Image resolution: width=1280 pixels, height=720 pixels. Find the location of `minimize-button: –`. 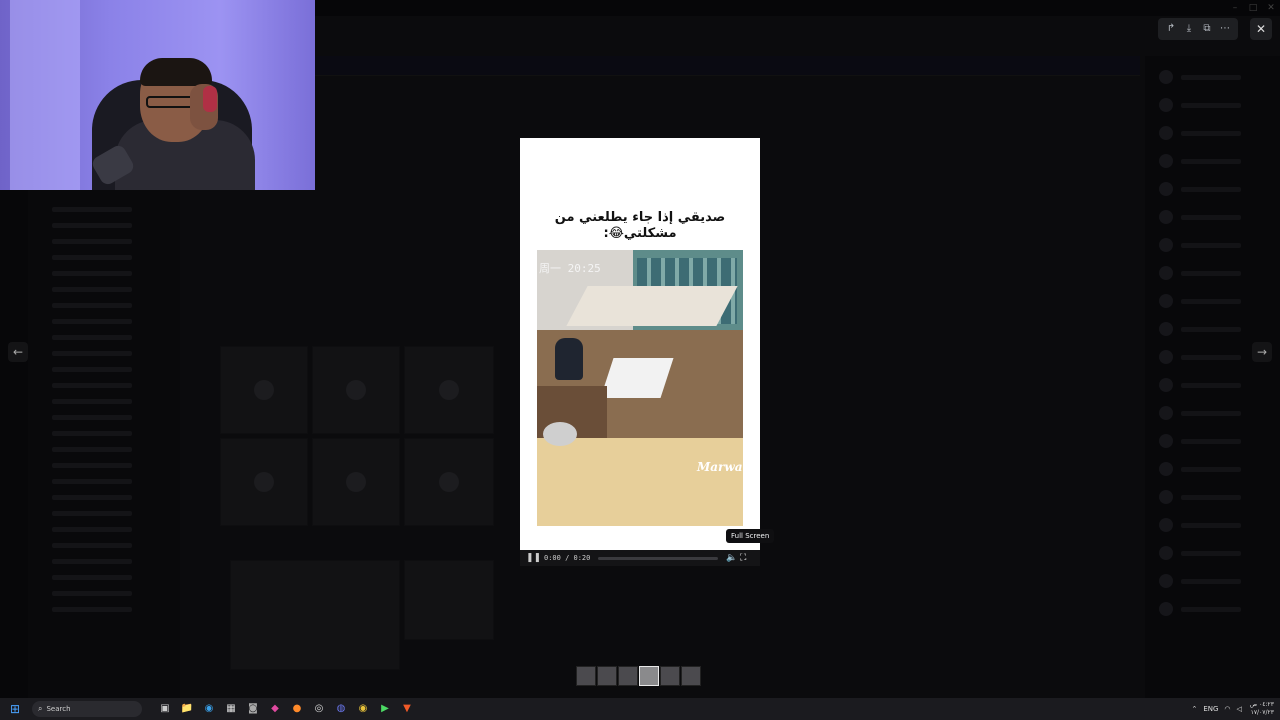

minimize-button: – is located at coordinates (1235, 8).